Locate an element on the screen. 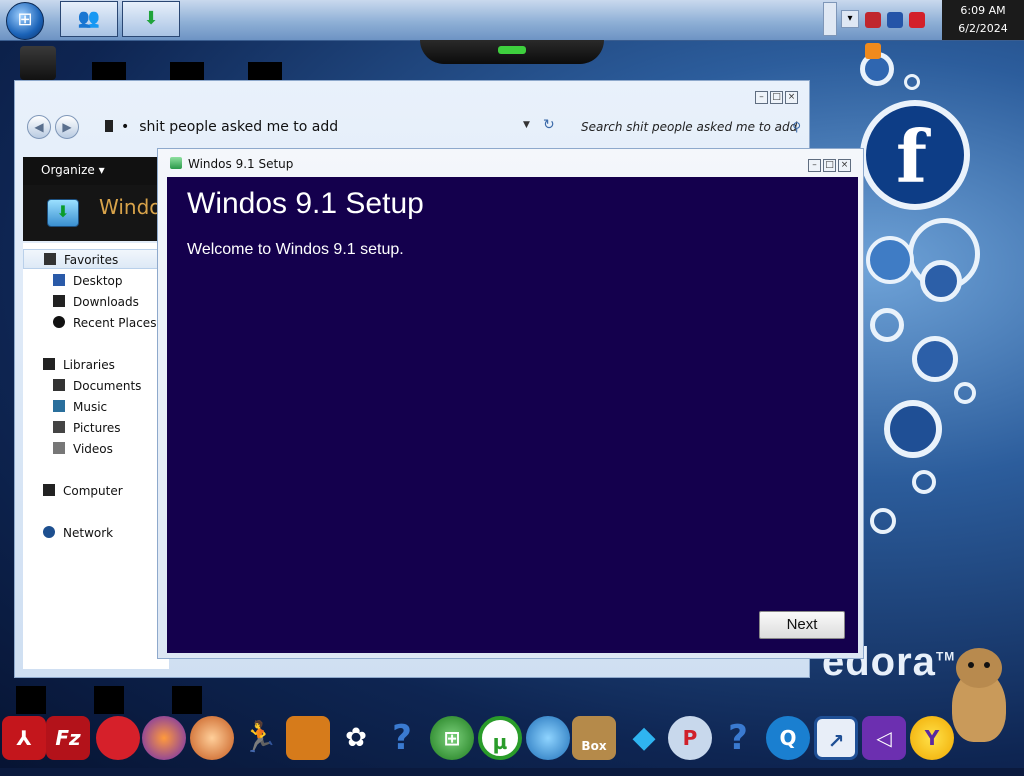 The image size is (1024, 776). hamster-eye is located at coordinates (971, 665).